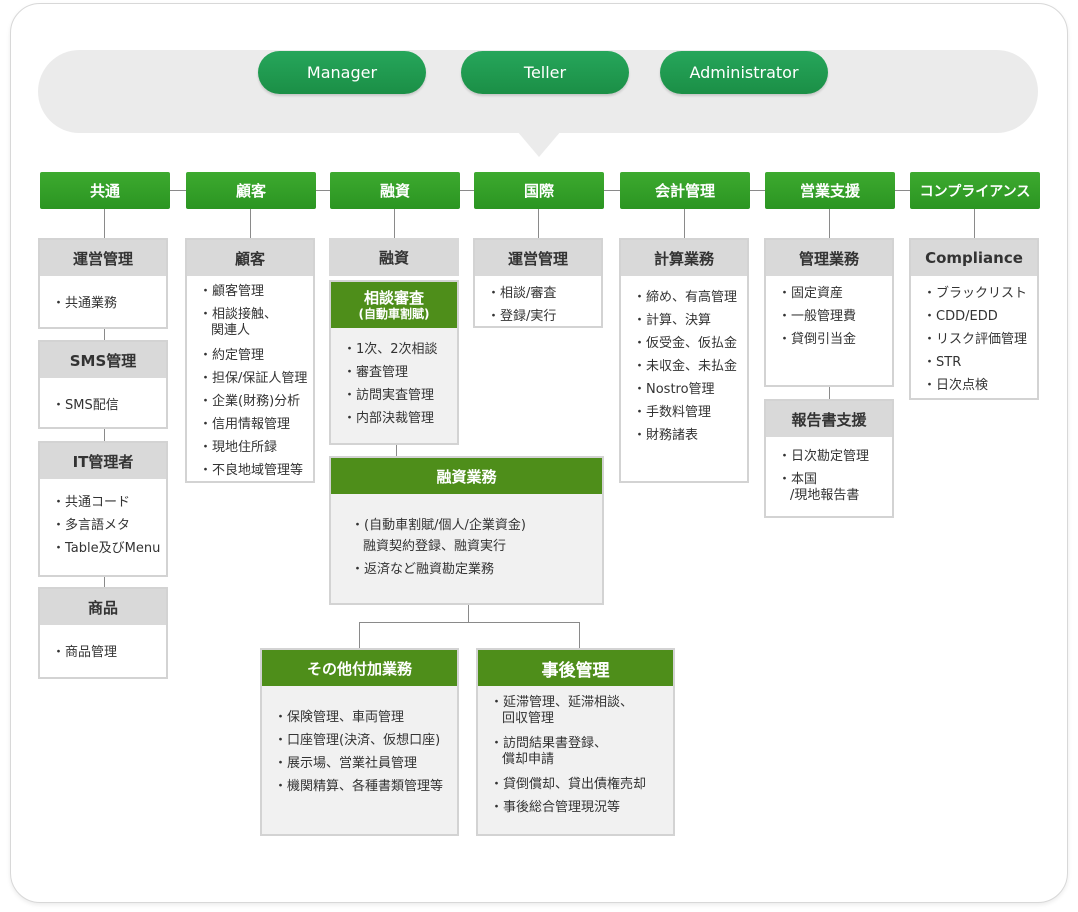  What do you see at coordinates (539, 190) in the screenshot?
I see `category-kokusai: 国際` at bounding box center [539, 190].